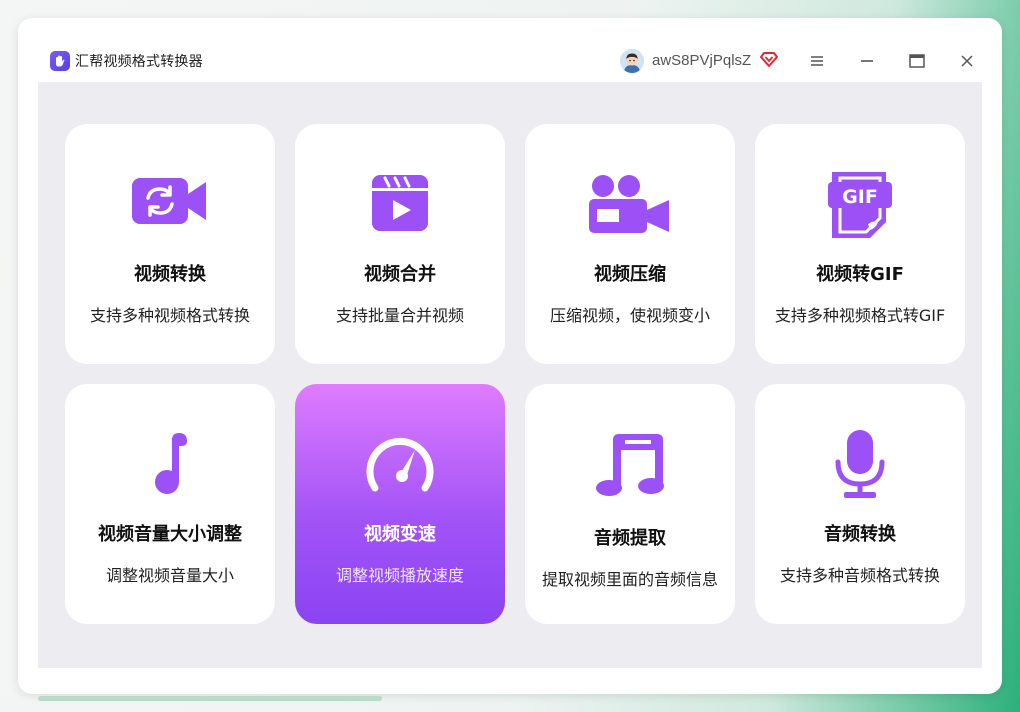  I want to click on microphone-icon, so click(860, 464).